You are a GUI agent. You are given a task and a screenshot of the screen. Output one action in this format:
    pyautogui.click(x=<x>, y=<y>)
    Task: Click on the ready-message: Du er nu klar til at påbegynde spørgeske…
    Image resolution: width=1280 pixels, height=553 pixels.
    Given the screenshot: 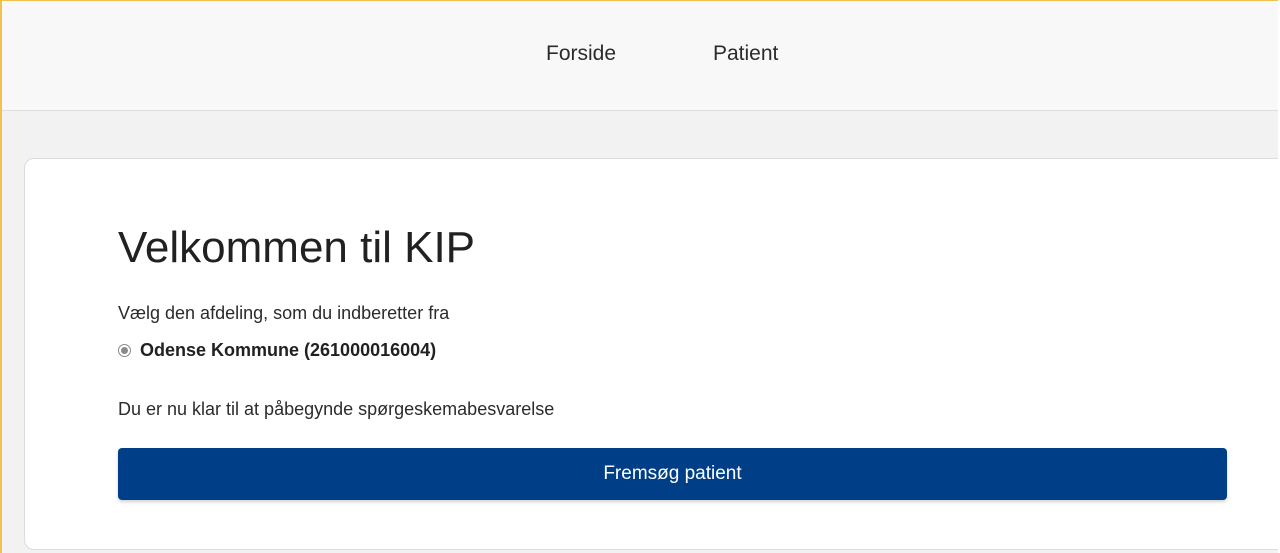 What is the action you would take?
    pyautogui.click(x=336, y=409)
    